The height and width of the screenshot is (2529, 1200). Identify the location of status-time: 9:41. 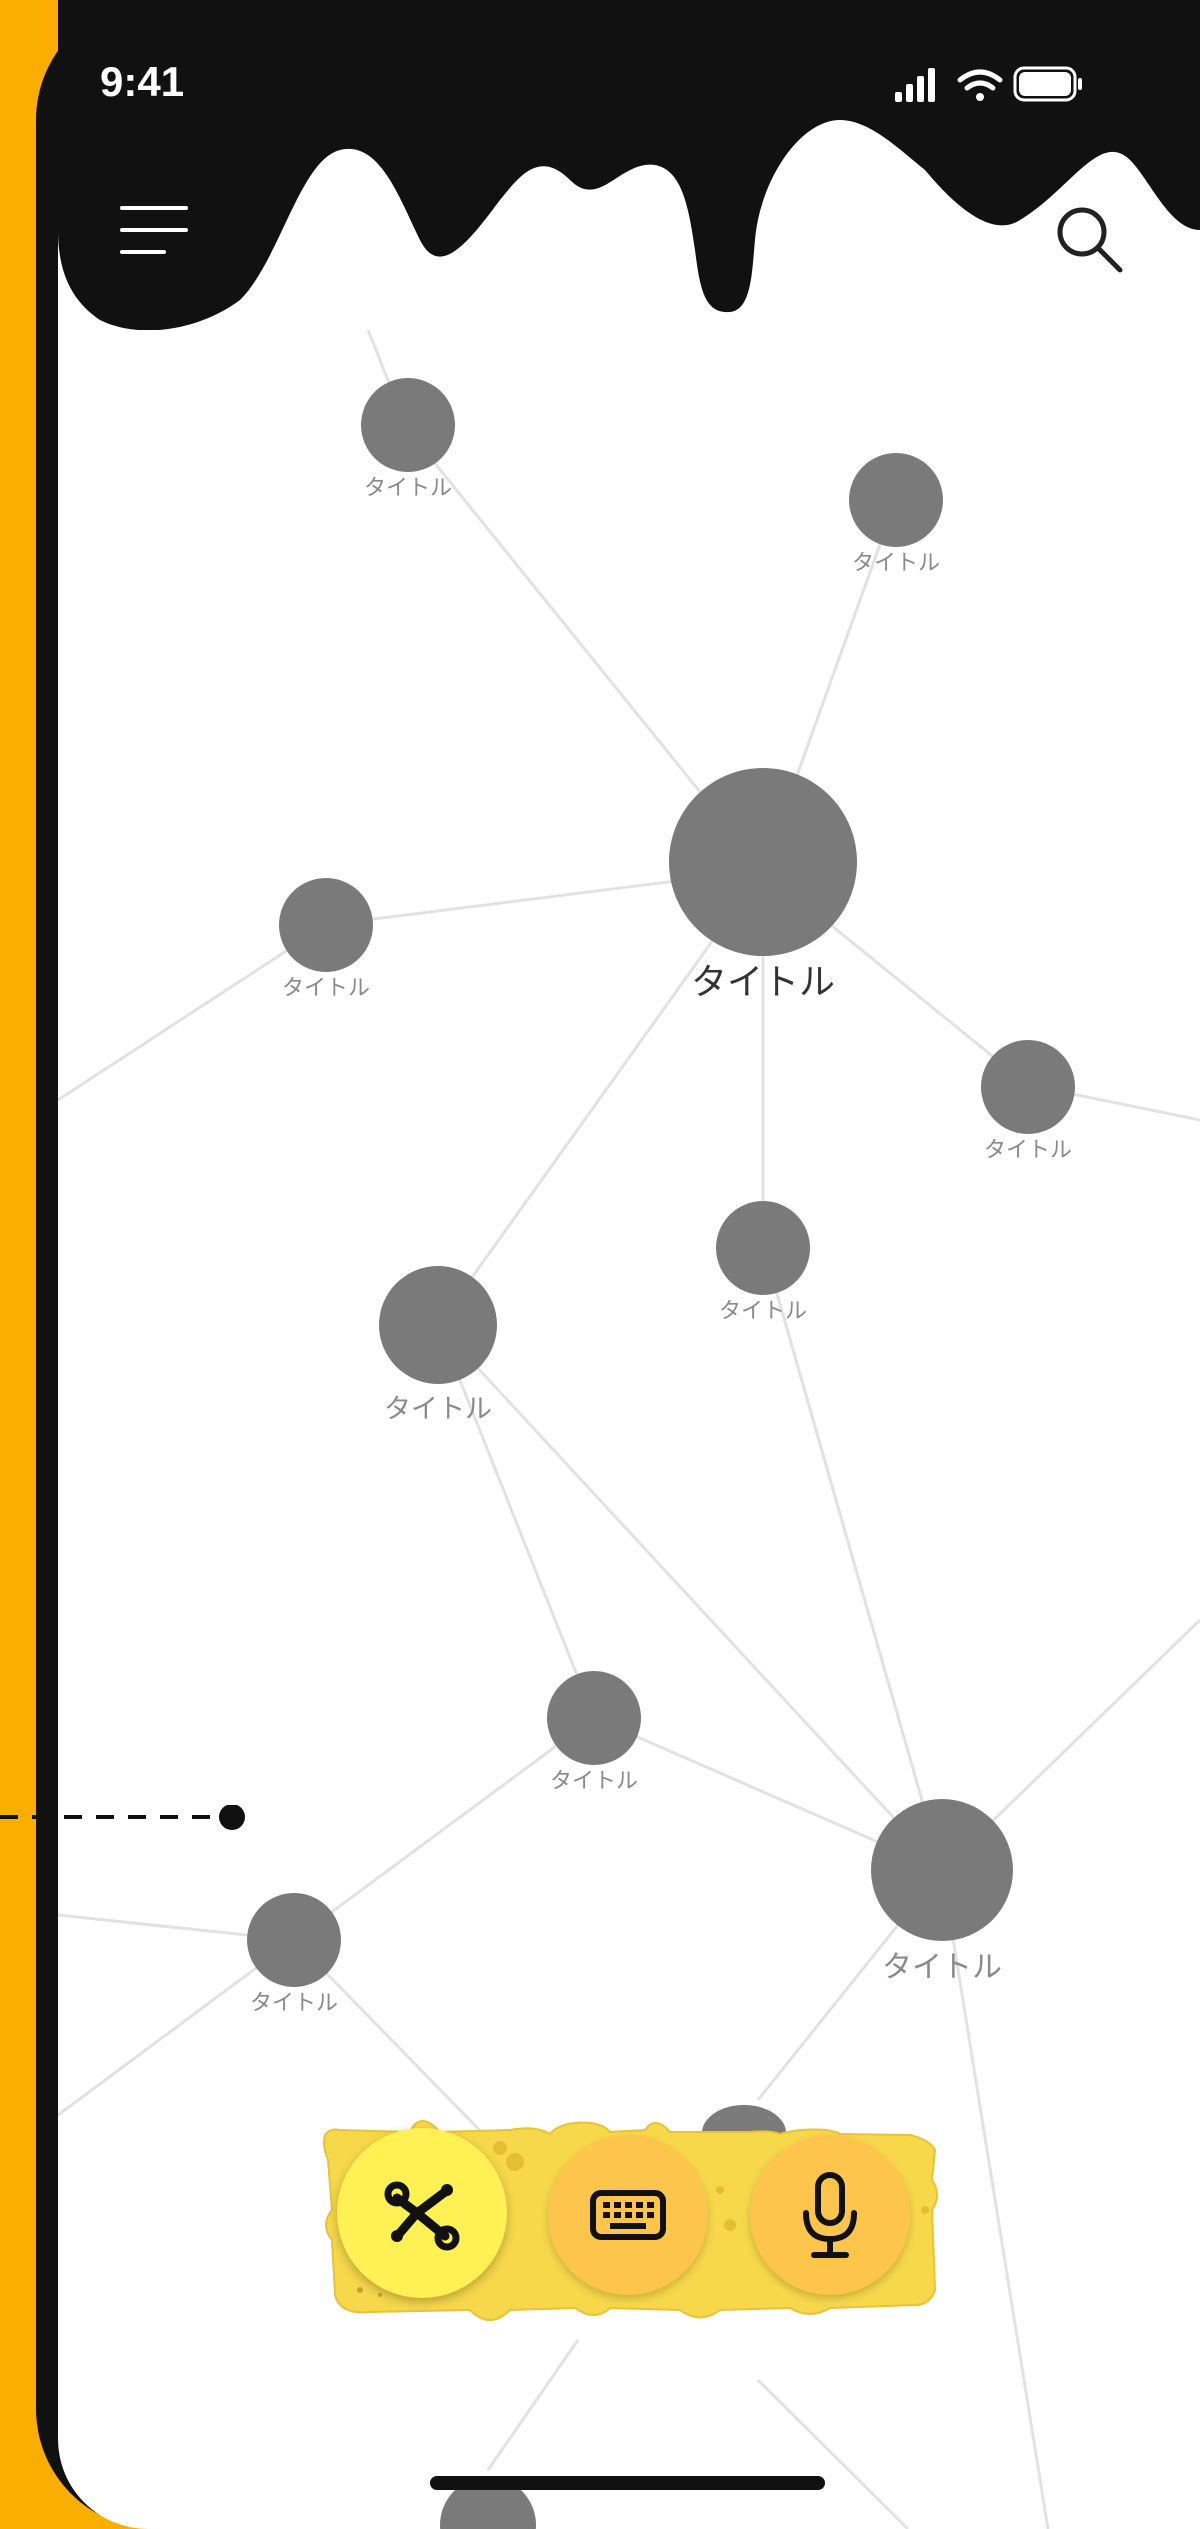
(142, 81).